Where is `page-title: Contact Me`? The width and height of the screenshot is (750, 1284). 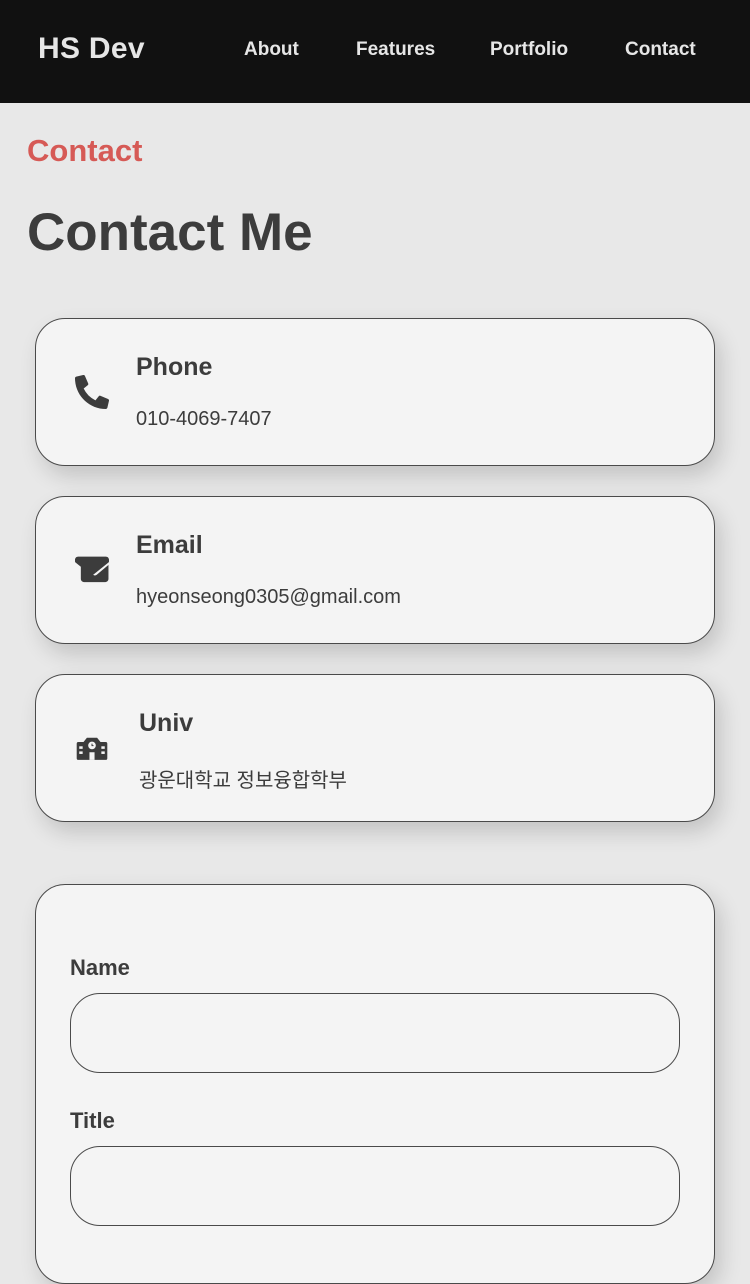
page-title: Contact Me is located at coordinates (170, 232).